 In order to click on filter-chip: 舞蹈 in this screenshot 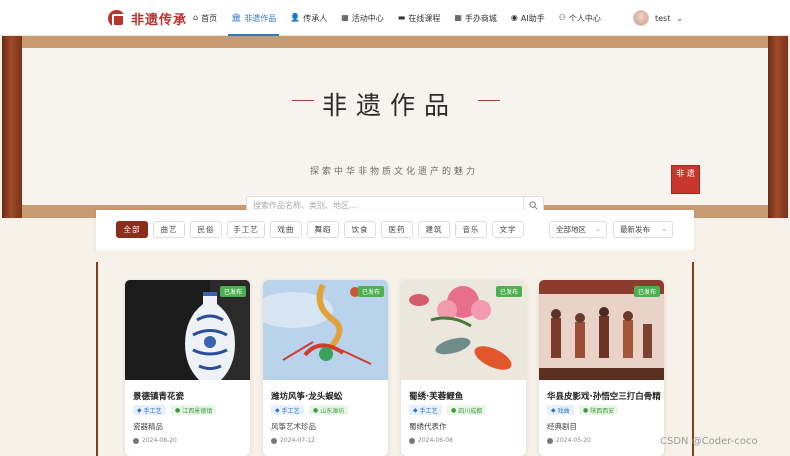, I will do `click(323, 229)`.